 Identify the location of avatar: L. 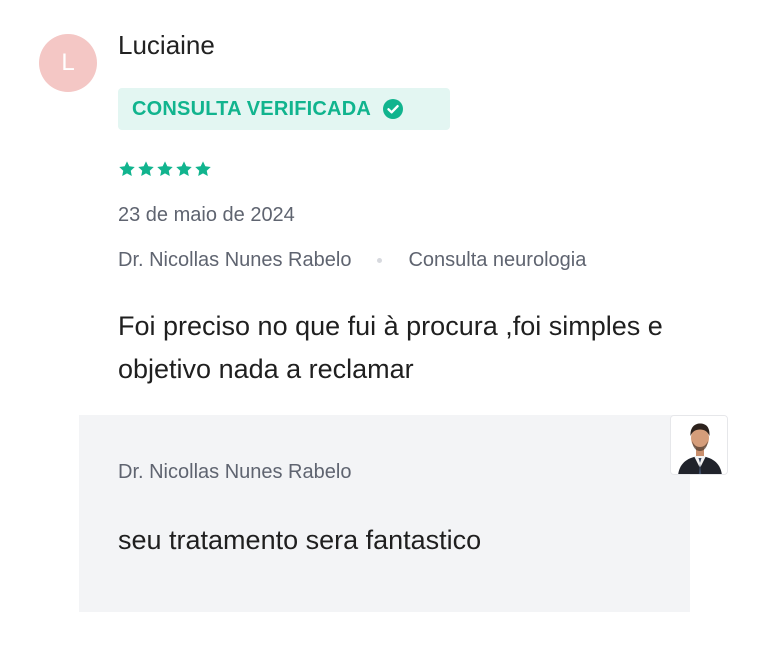
(68, 63).